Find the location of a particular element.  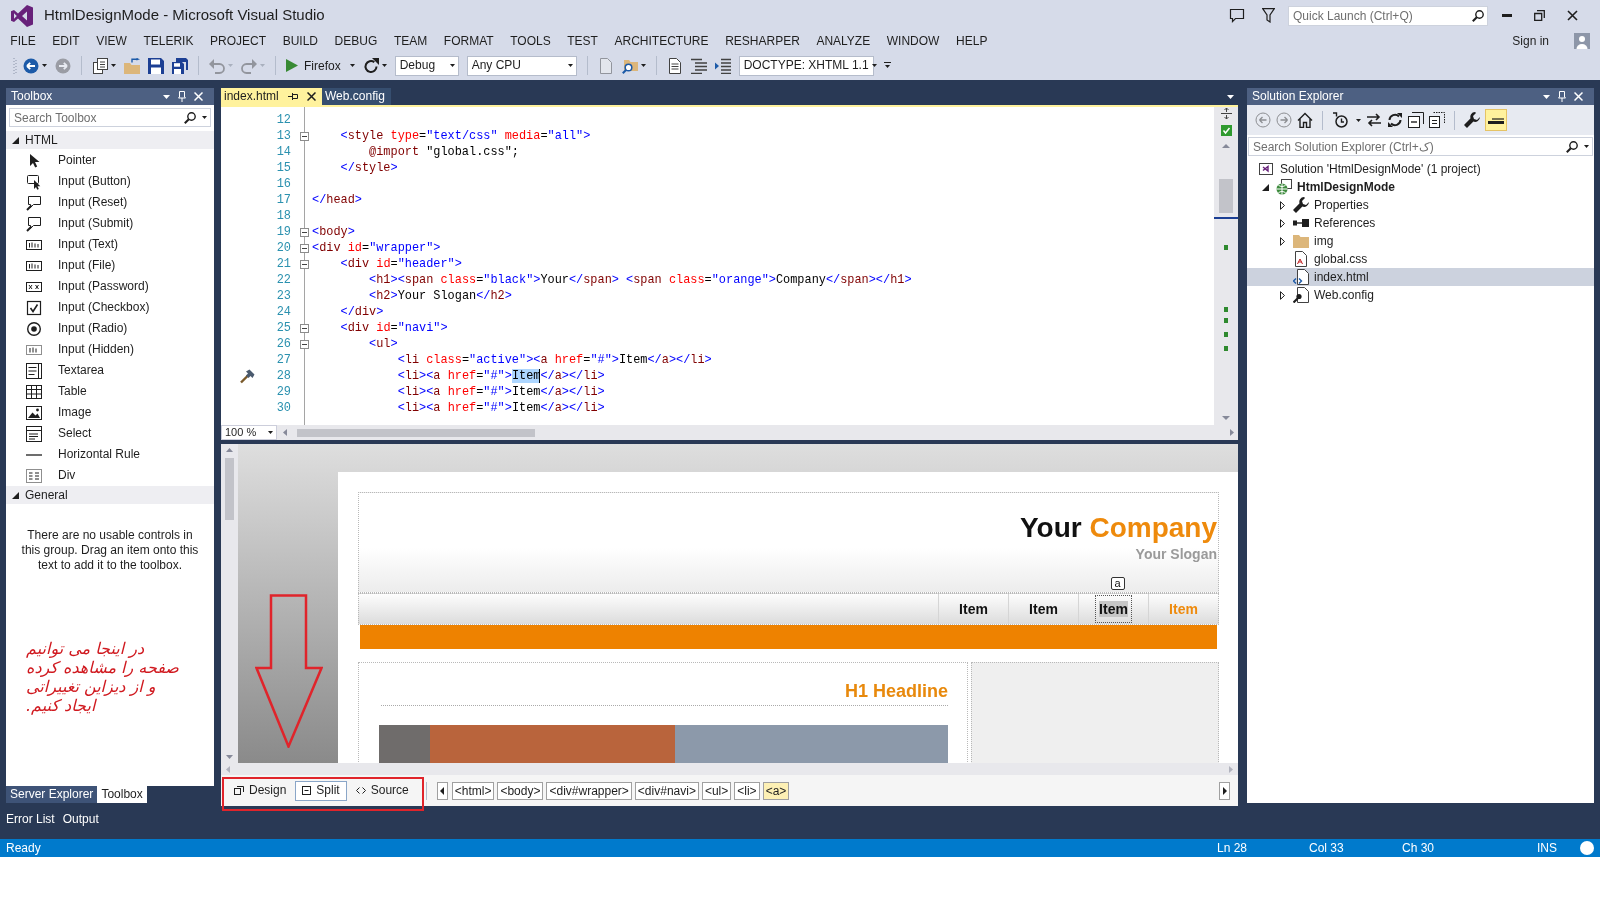

menu-item: TOOLS is located at coordinates (530, 41).